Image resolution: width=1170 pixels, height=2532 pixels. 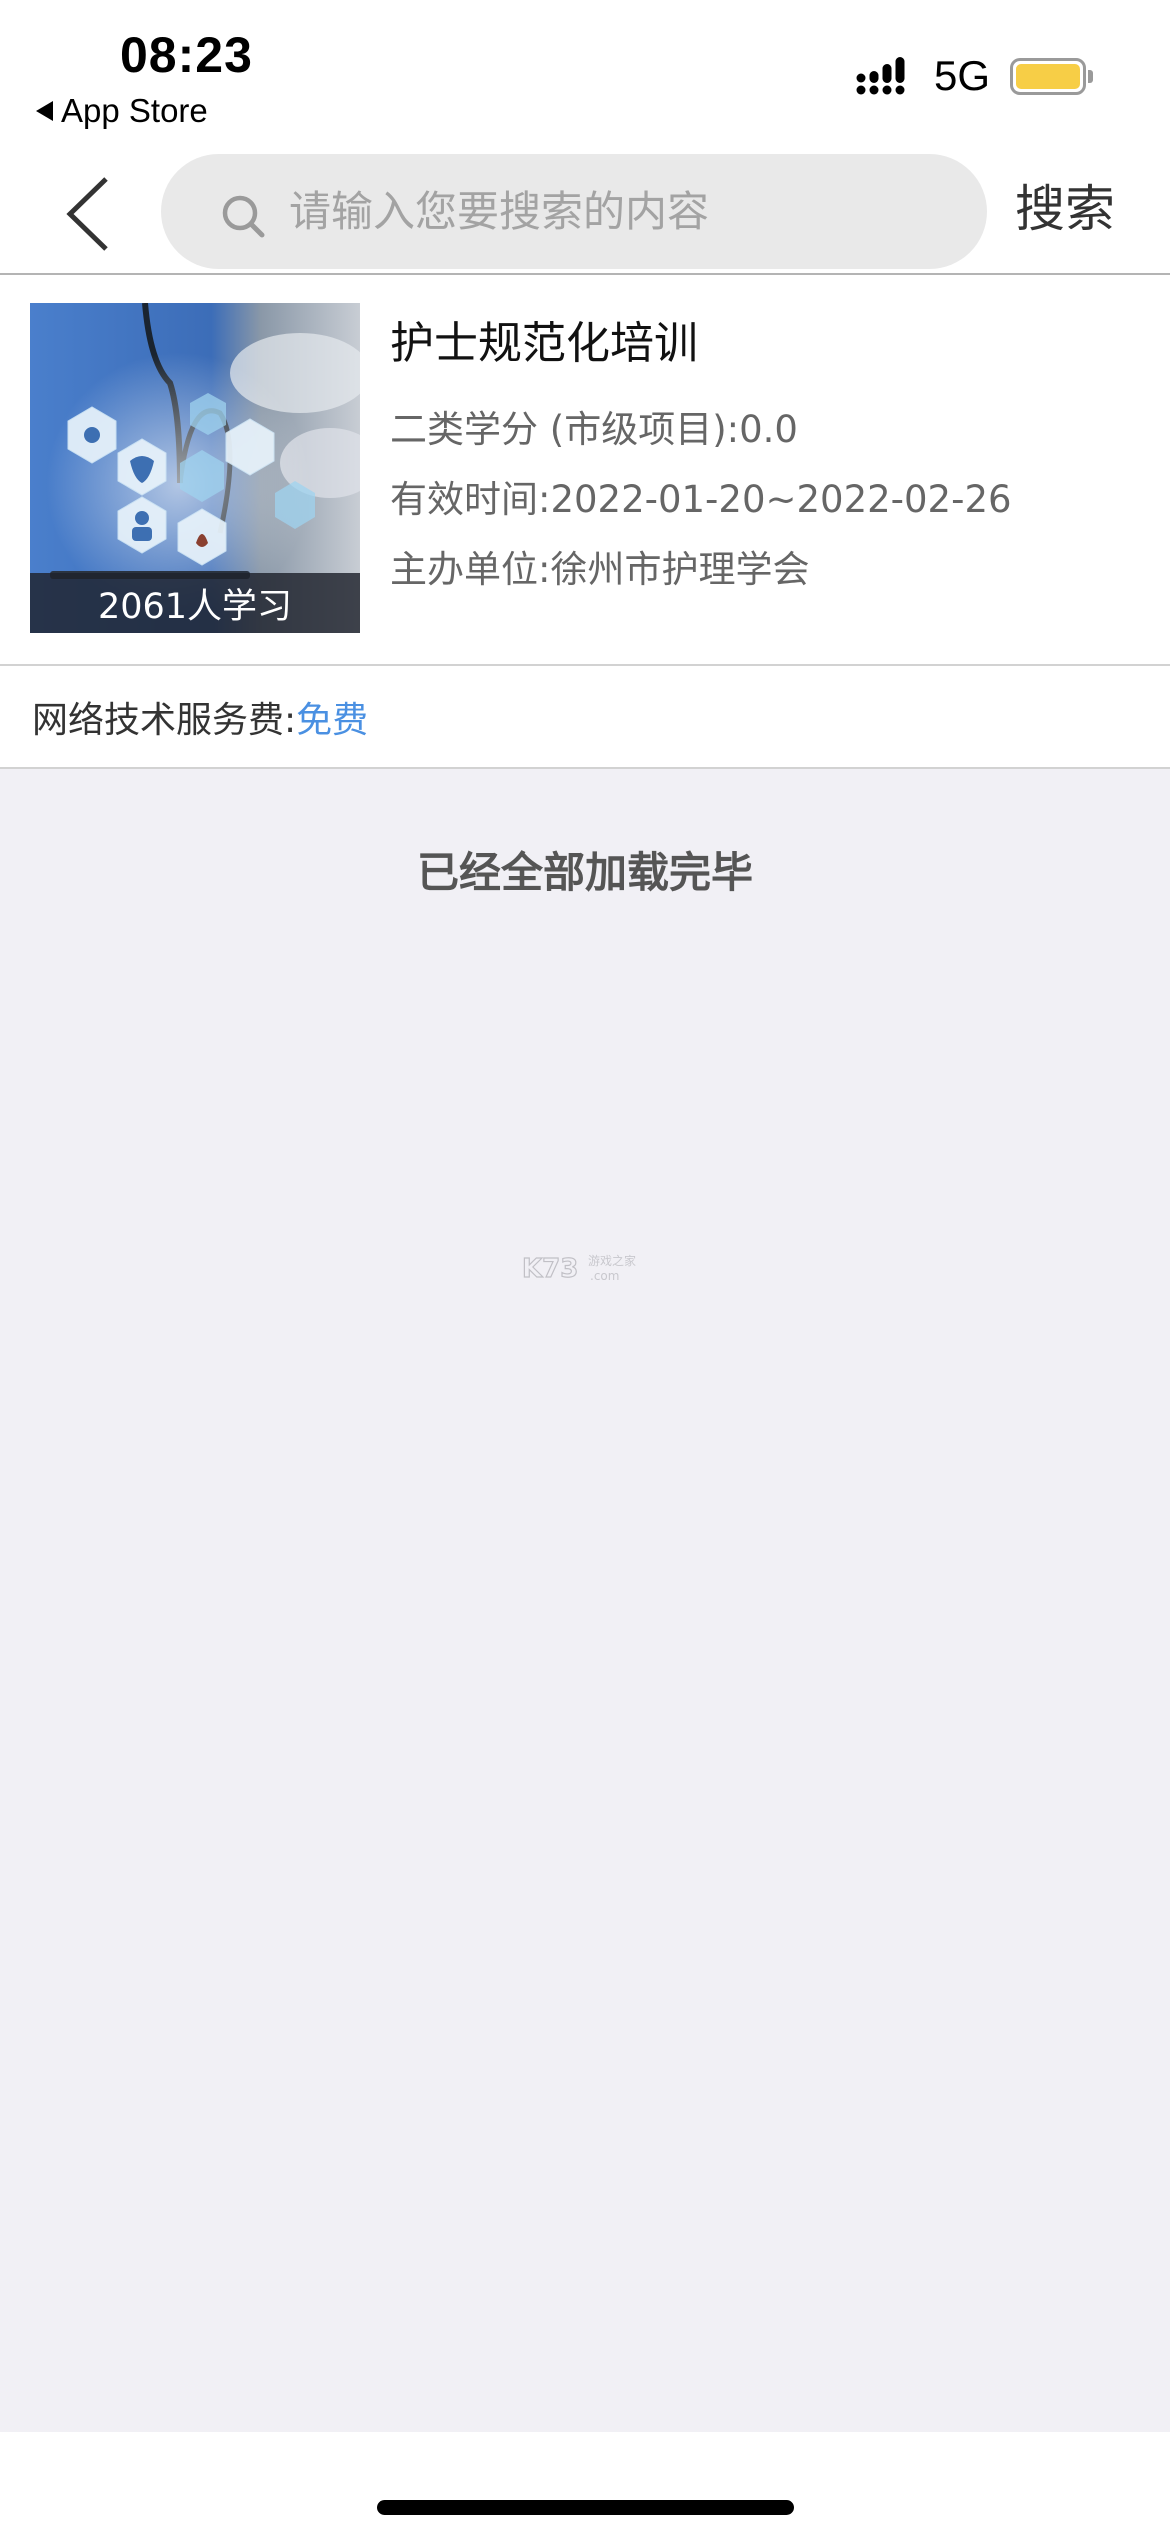 I want to click on cellular-signal-icon, so click(x=880, y=76).